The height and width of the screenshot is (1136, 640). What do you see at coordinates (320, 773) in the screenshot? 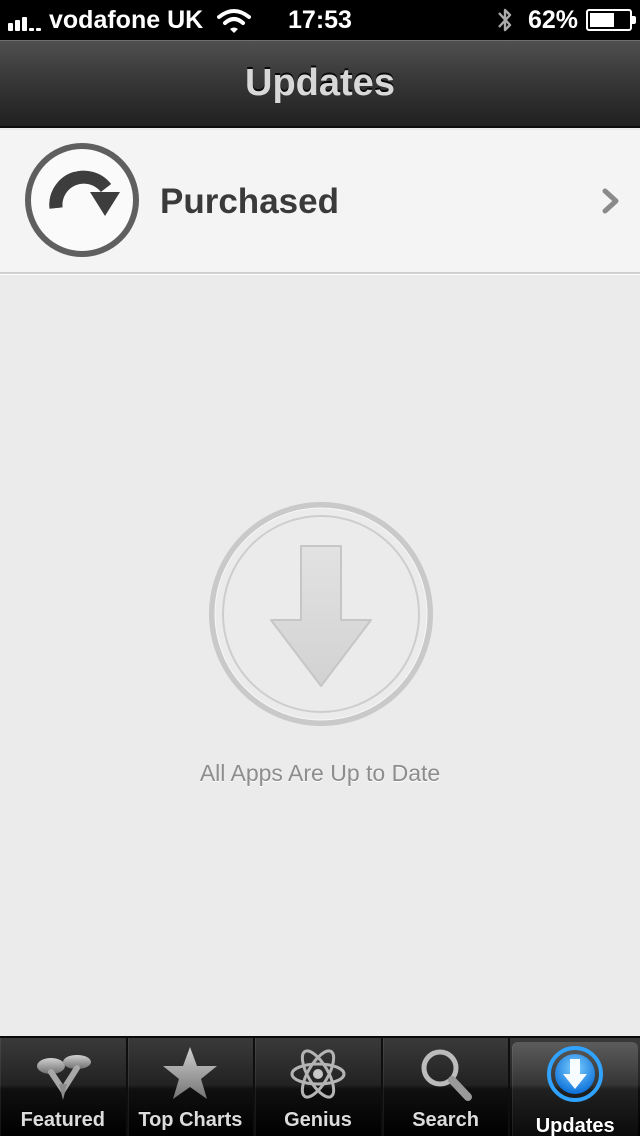
I see `empty-message: All Apps Are Up to Date` at bounding box center [320, 773].